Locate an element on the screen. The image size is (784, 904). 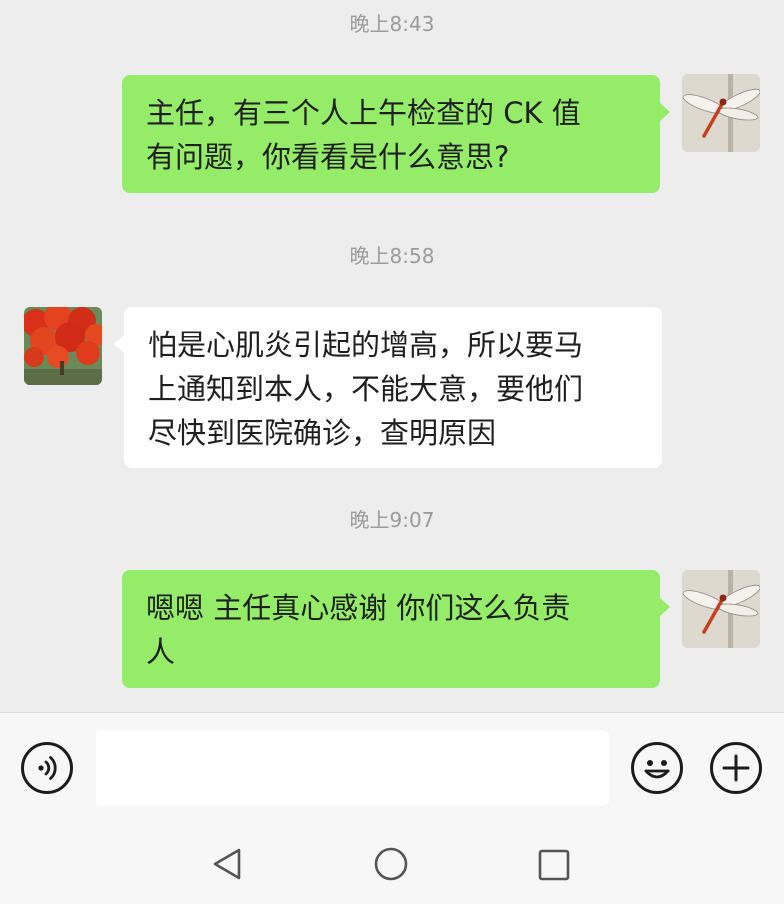
emoji-icon is located at coordinates (657, 769).